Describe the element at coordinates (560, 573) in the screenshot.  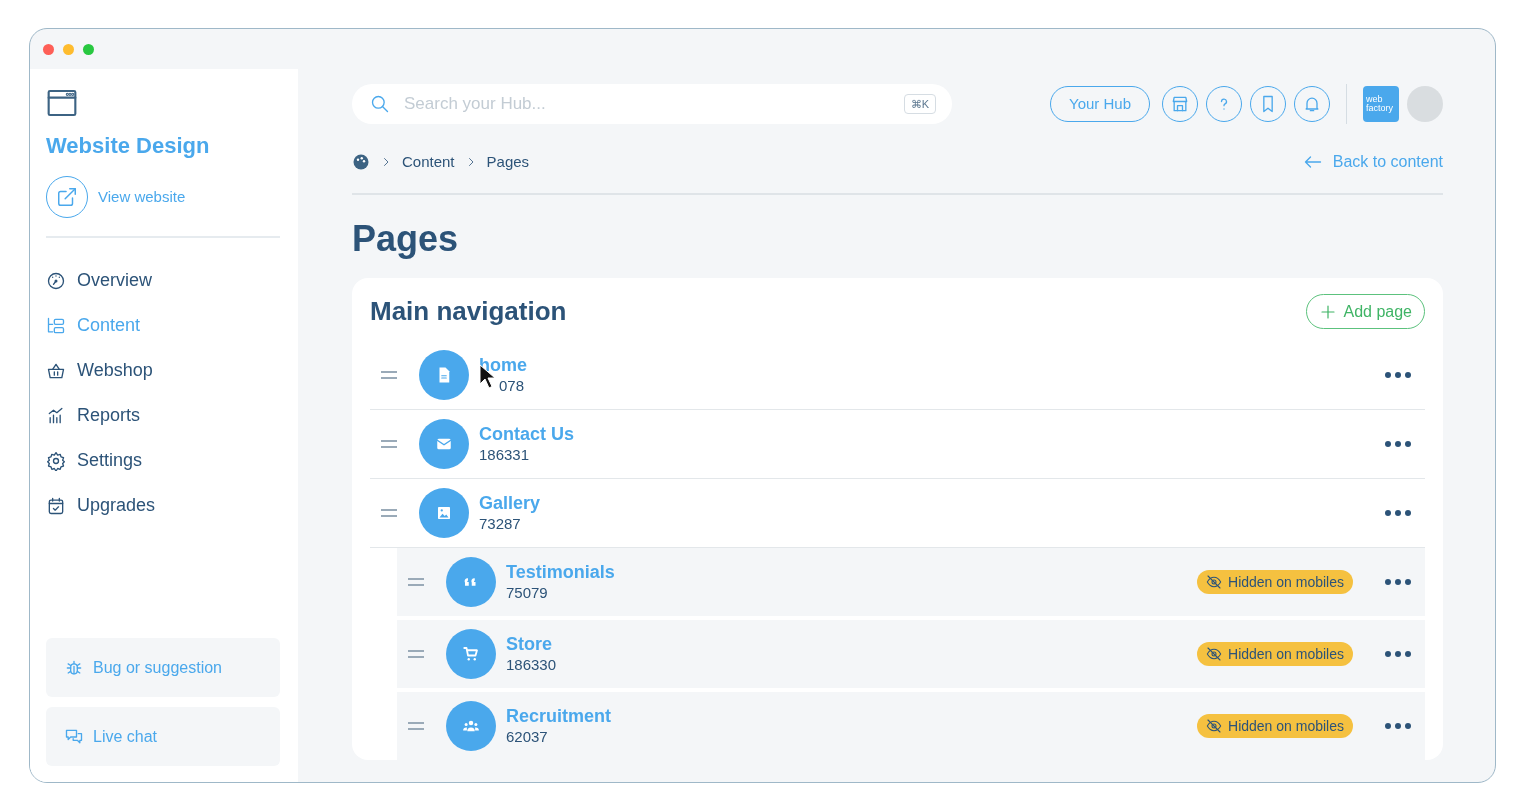
I see `page-link: Testimonials` at that location.